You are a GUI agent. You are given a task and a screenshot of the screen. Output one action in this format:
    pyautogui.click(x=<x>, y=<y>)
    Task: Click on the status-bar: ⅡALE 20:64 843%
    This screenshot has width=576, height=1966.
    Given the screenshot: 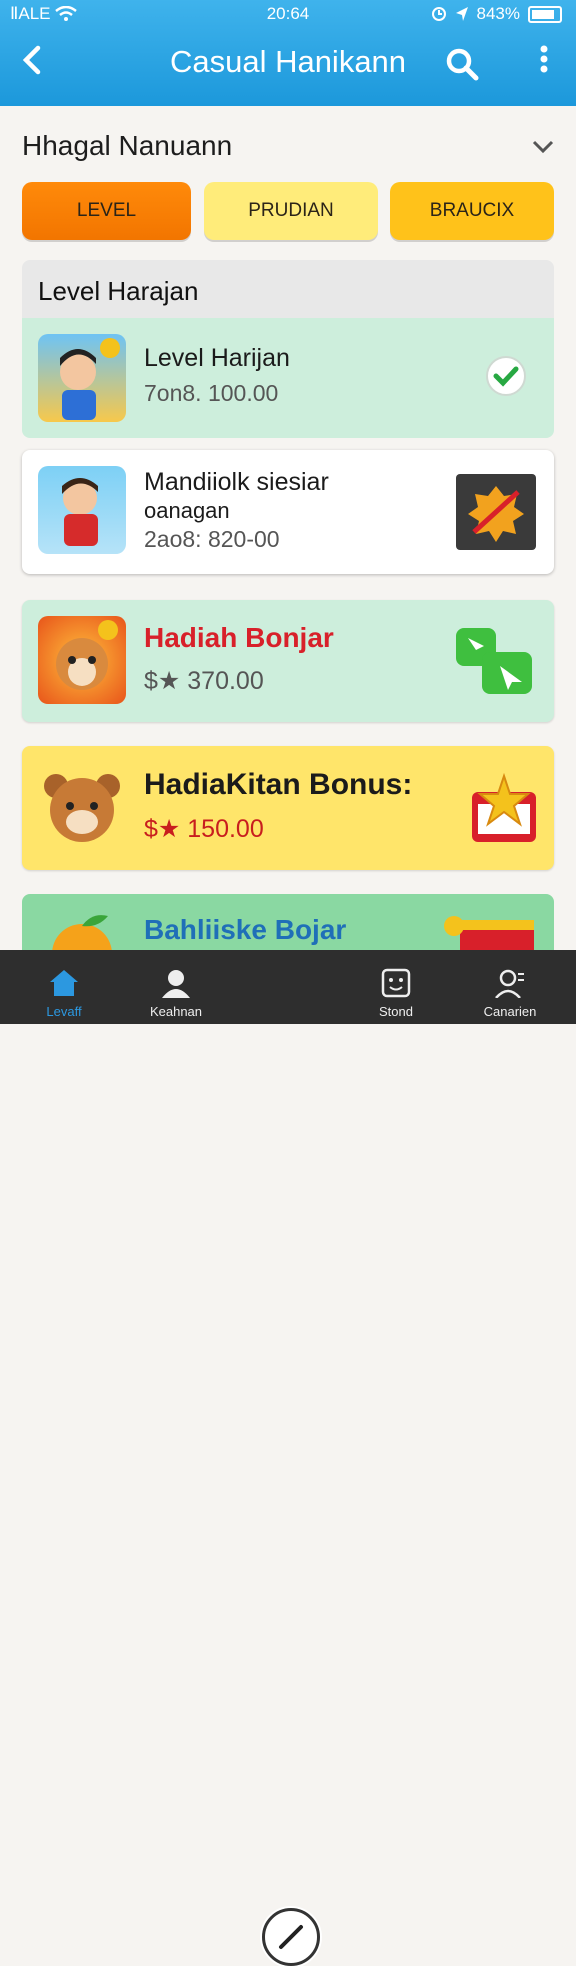 What is the action you would take?
    pyautogui.click(x=288, y=14)
    